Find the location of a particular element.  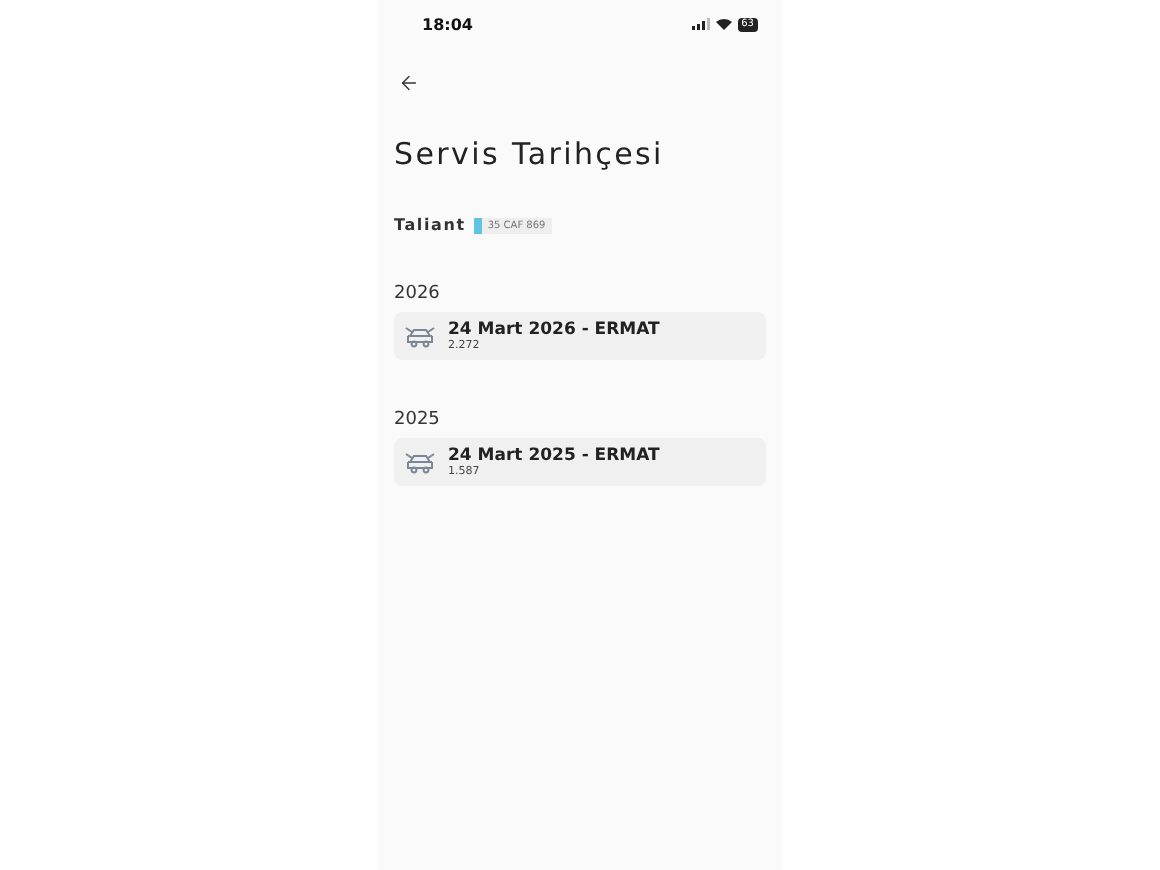

back-button is located at coordinates (410, 84).